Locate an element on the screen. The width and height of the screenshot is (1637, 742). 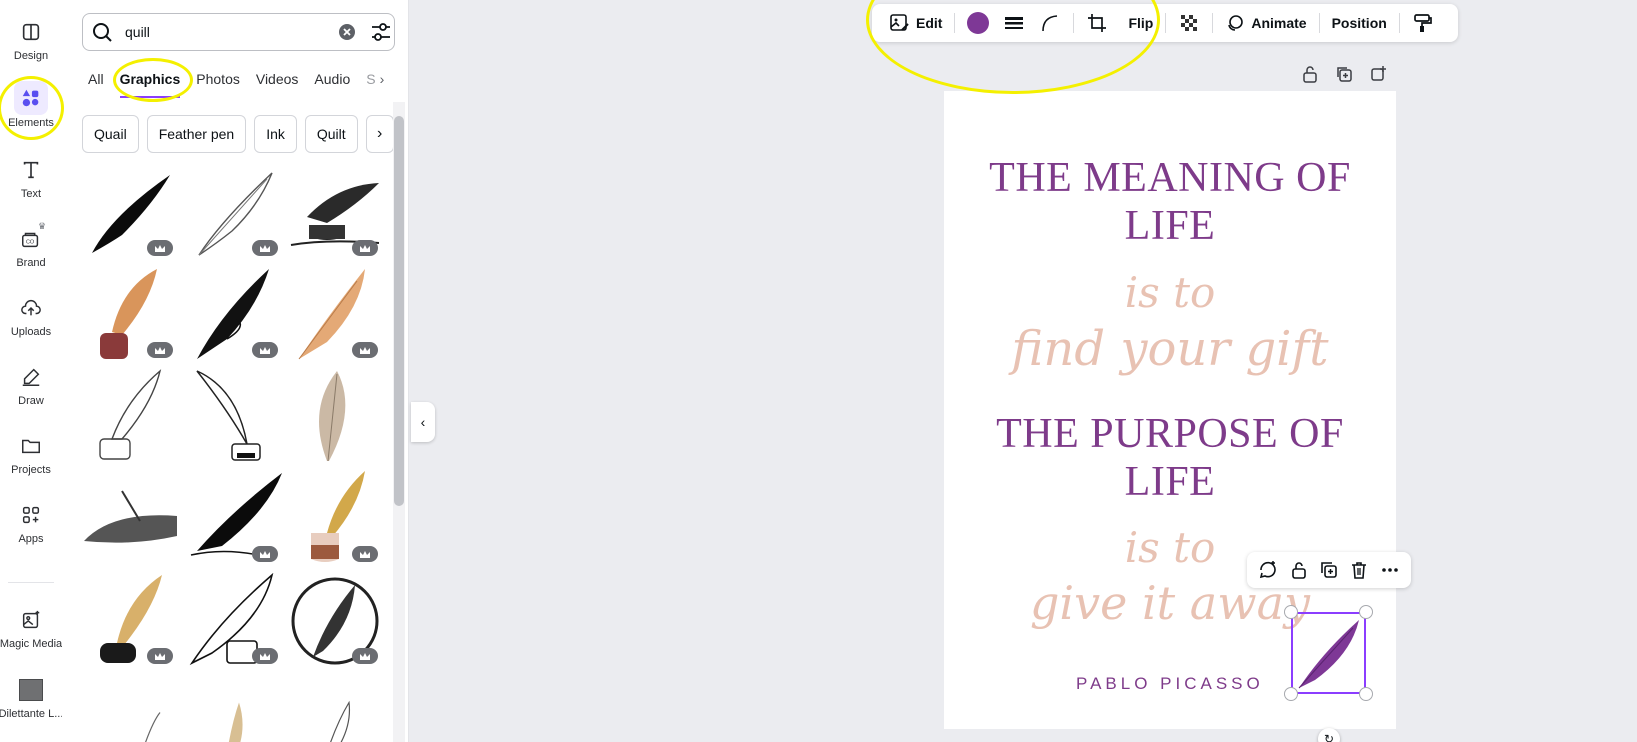
filter-sliders-icon is located at coordinates (381, 32).